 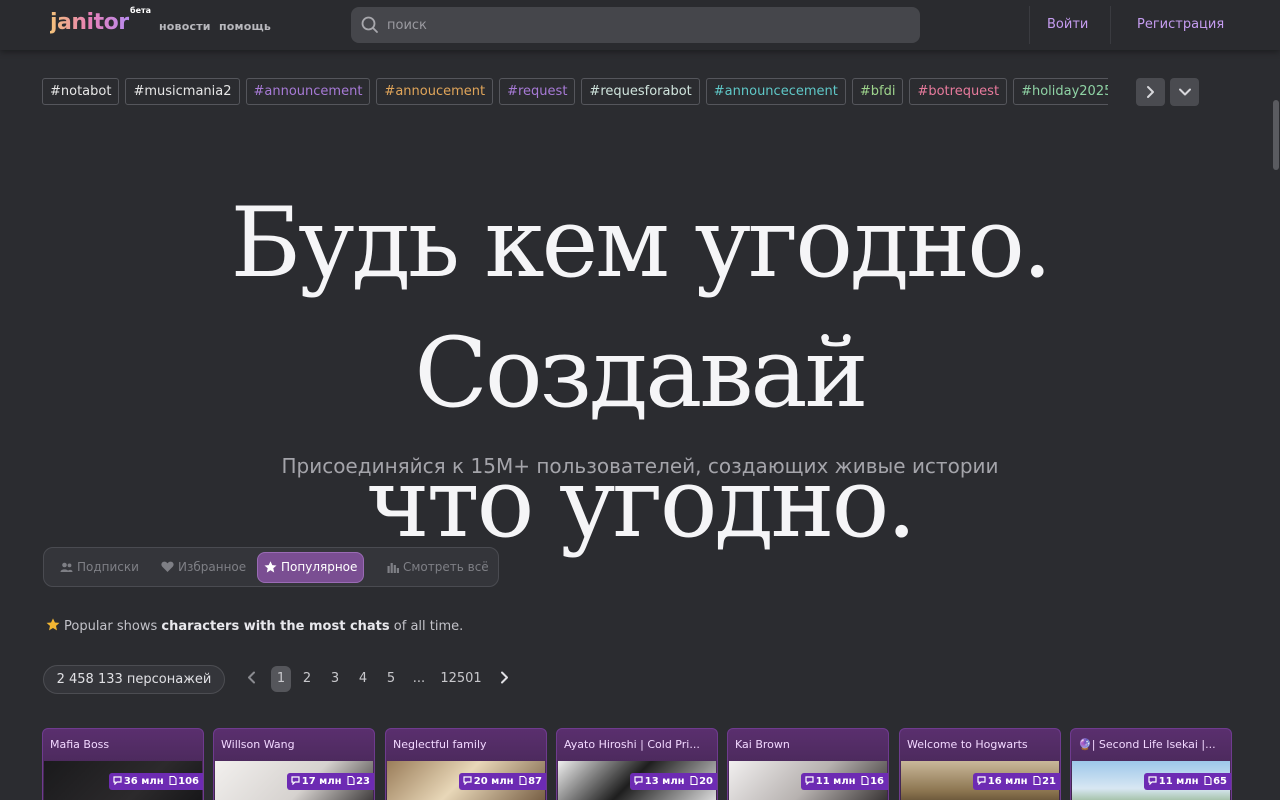 I want to click on message-count: 87, so click(x=535, y=781).